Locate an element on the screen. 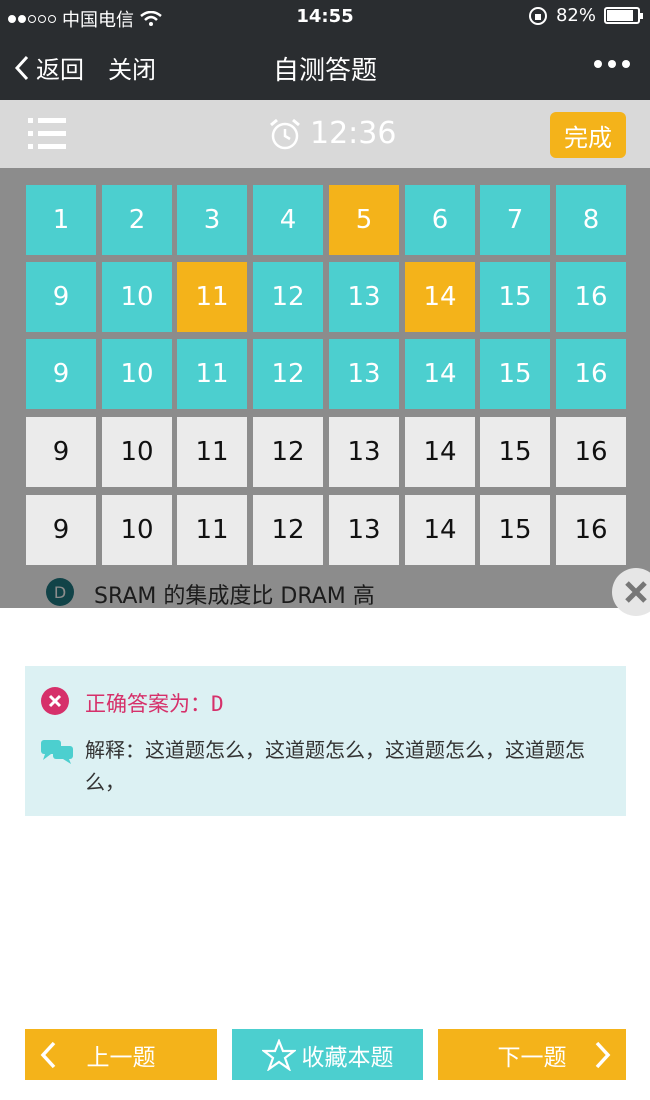 The height and width of the screenshot is (1100, 650). chevron-right-icon is located at coordinates (603, 1055).